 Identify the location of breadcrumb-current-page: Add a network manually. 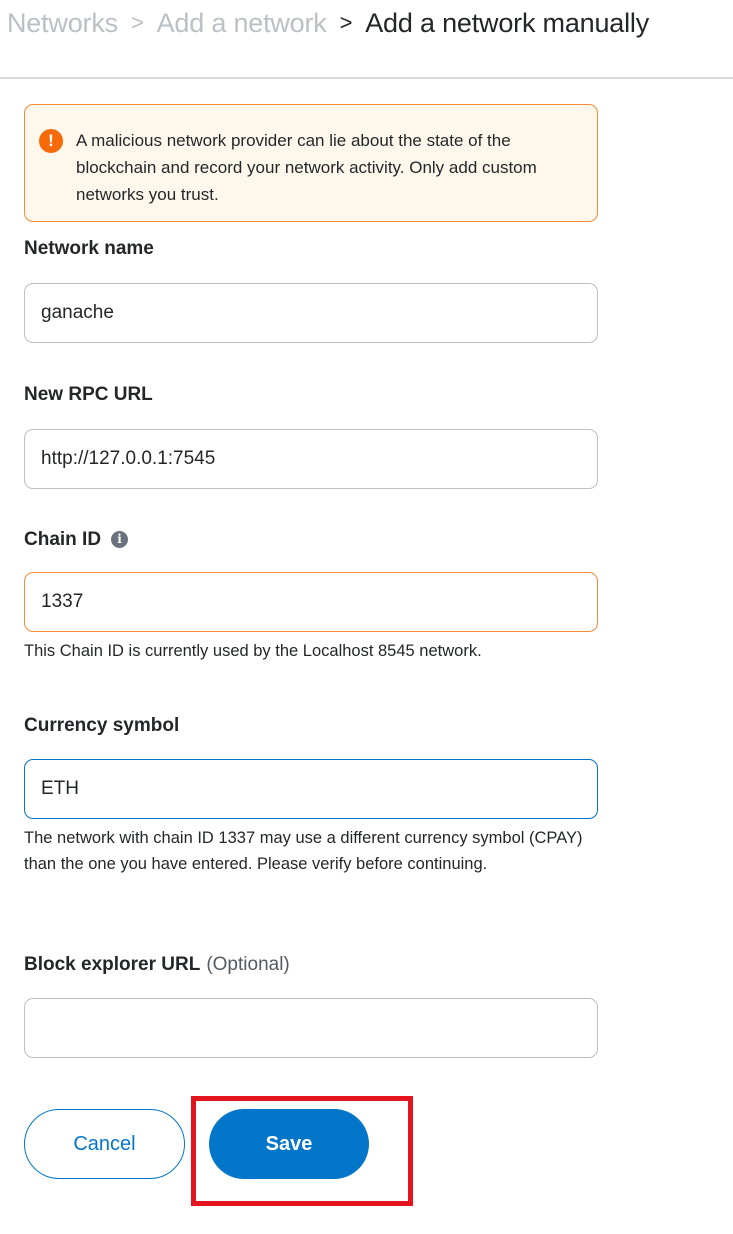
(507, 22).